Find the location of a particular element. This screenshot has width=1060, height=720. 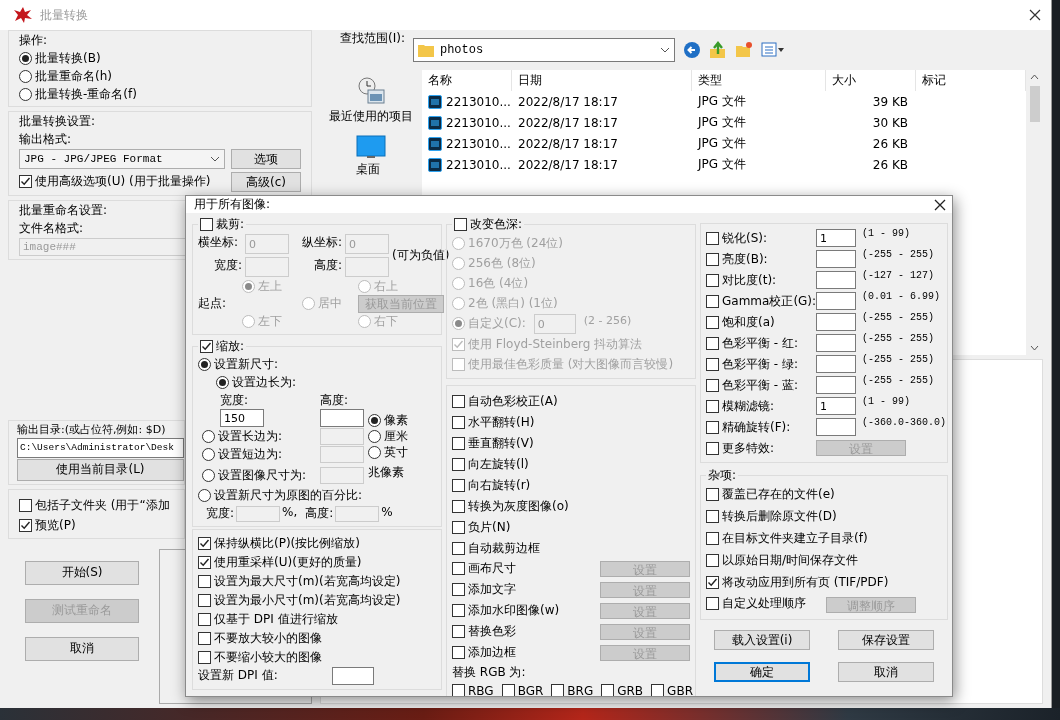

checkbox: 在目标文件夹建立子目录(f) is located at coordinates (787, 538).